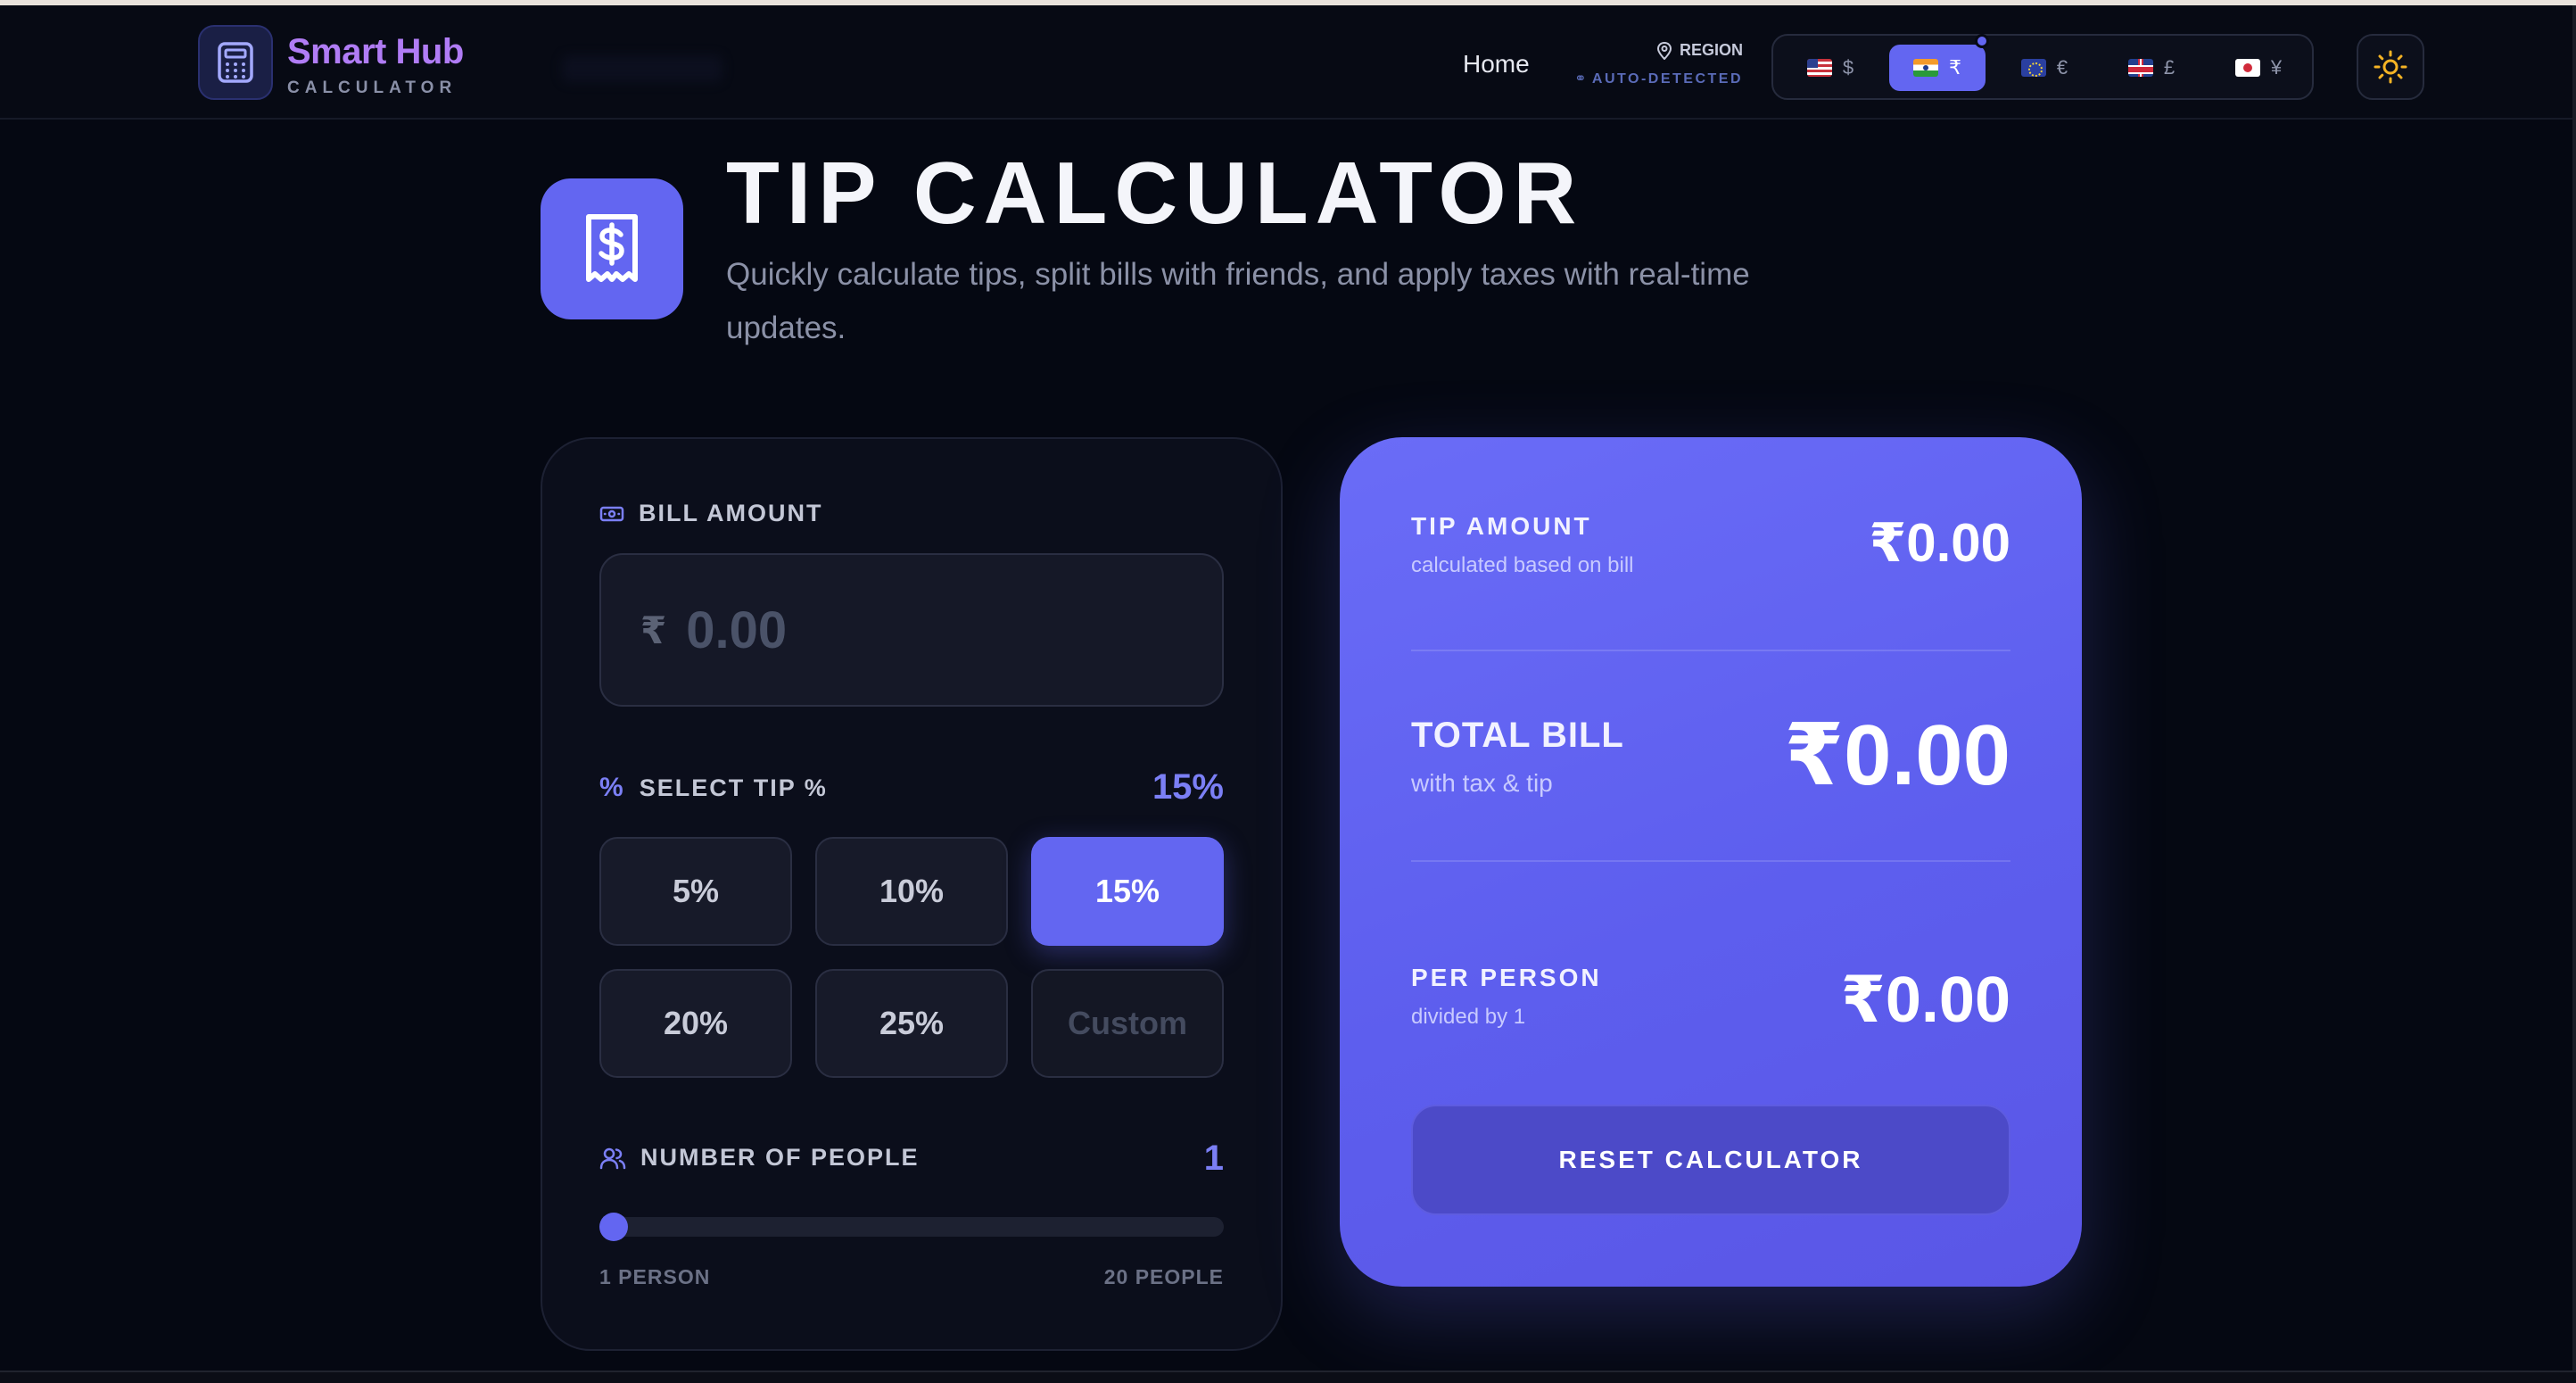 Image resolution: width=2576 pixels, height=1383 pixels. I want to click on users-icon, so click(613, 1158).